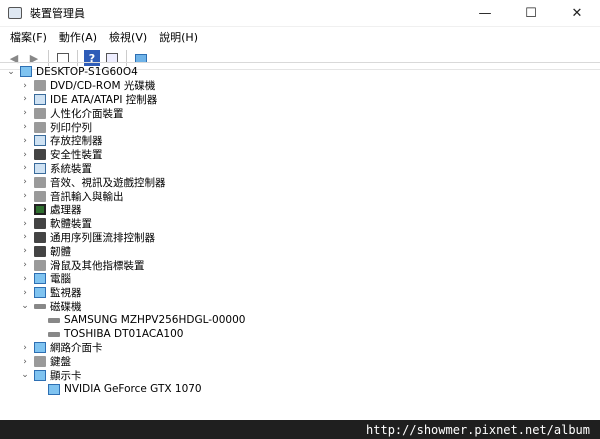  I want to click on audio-io-icon, so click(40, 196).